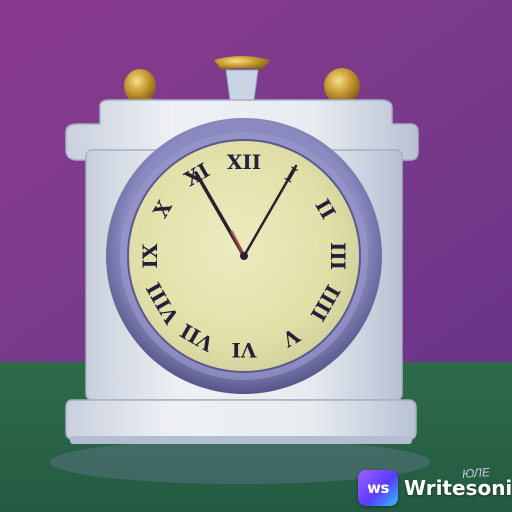 The image size is (512, 512). Describe the element at coordinates (458, 488) in the screenshot. I see `writesonic-brand-name: Writesonic` at that location.